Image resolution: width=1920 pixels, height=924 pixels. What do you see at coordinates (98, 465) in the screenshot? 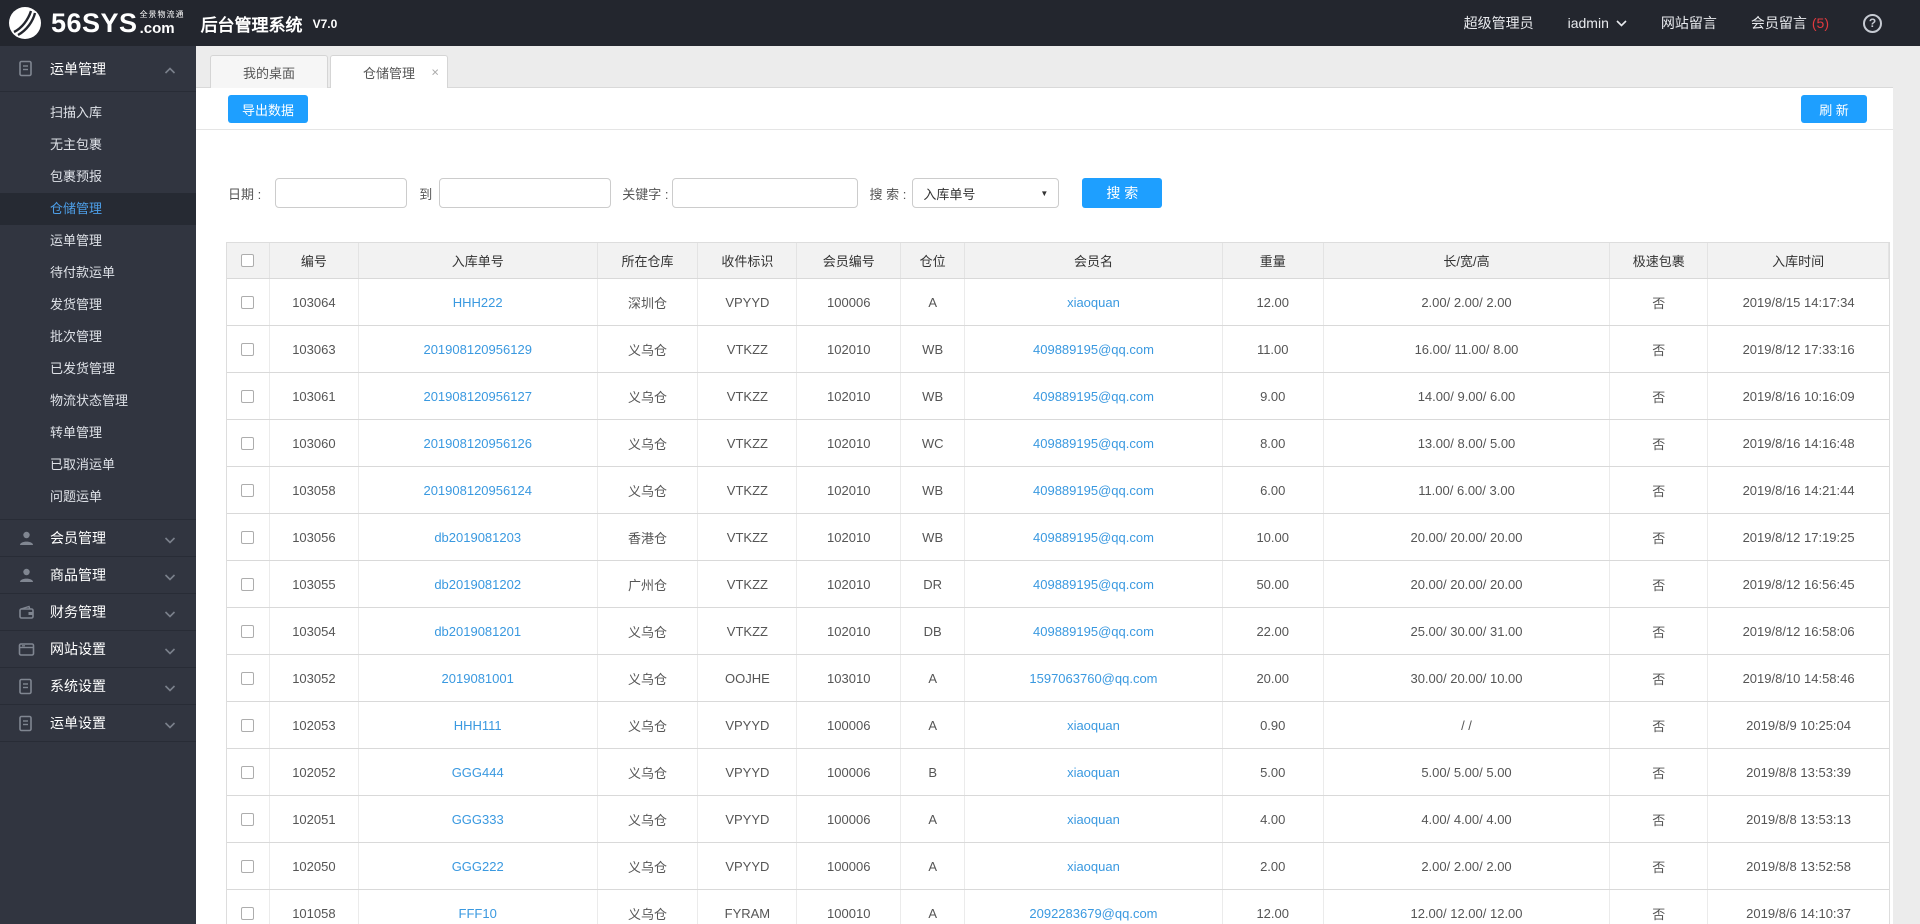
I see `sidebar-item-已取消运单: 已取消运单` at bounding box center [98, 465].